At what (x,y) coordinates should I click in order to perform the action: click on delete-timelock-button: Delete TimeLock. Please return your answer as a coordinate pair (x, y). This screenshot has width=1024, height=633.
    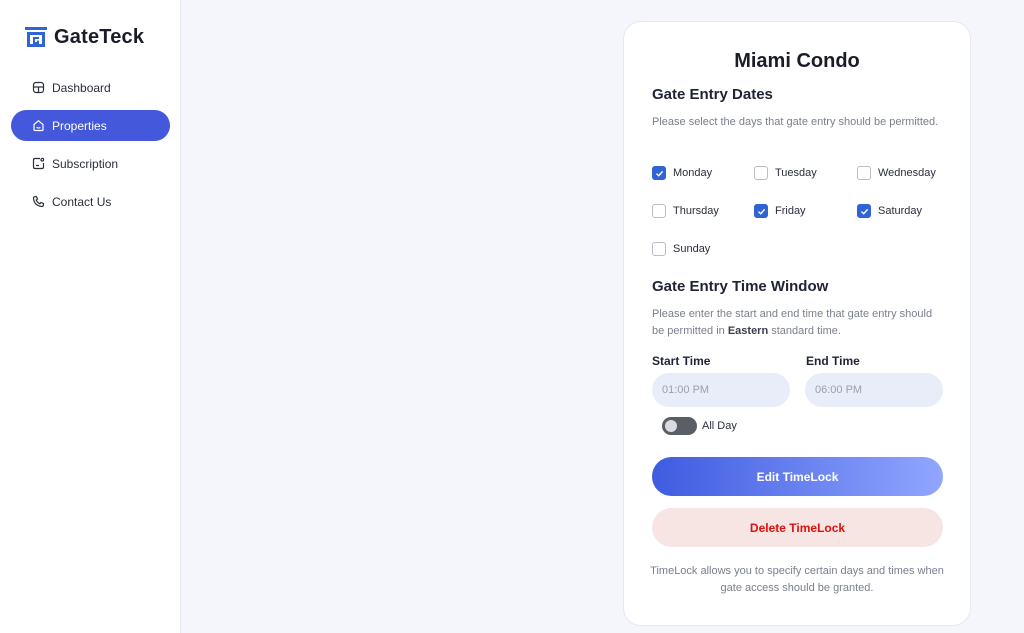
    Looking at the image, I should click on (797, 527).